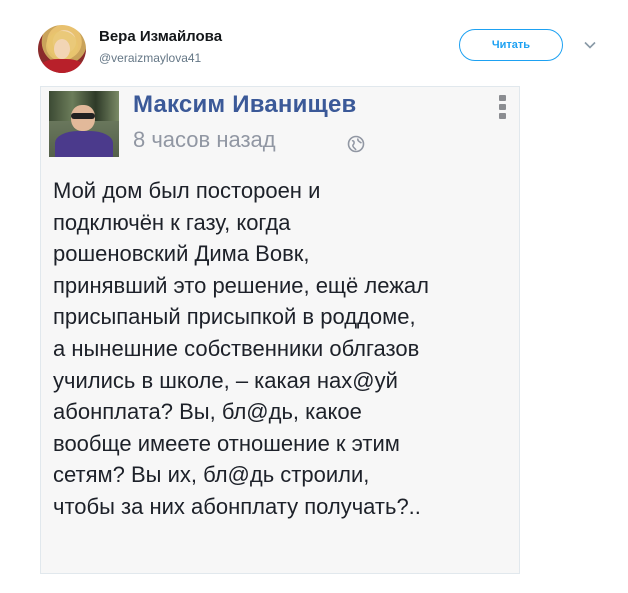 This screenshot has width=628, height=593. What do you see at coordinates (241, 285) in the screenshot?
I see `post-text-line: принявший это решение, ещё лежал` at bounding box center [241, 285].